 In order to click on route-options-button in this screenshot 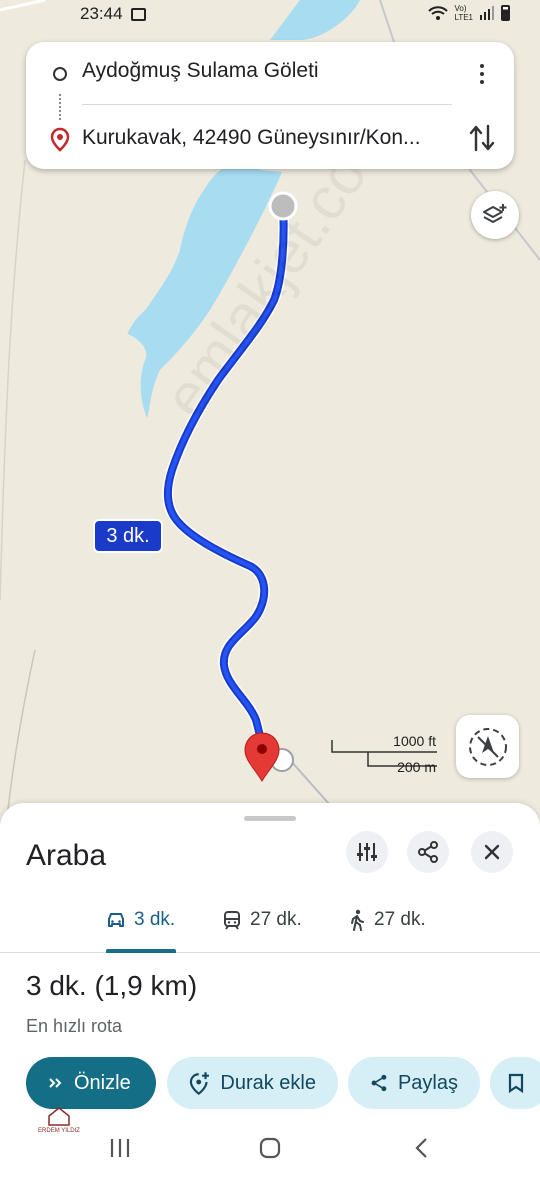, I will do `click(367, 852)`.